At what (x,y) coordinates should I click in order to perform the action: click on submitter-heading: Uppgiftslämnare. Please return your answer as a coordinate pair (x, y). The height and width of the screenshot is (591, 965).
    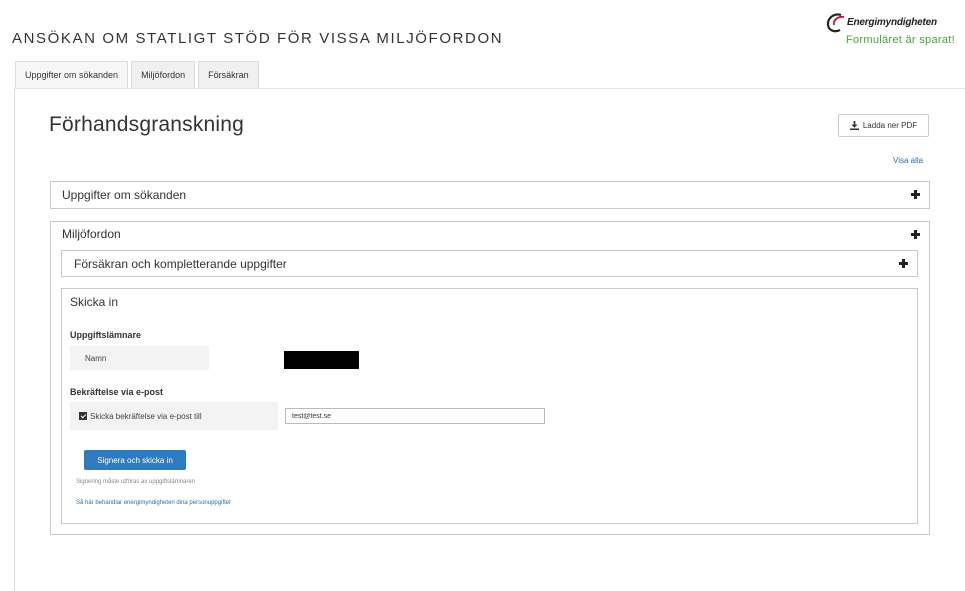
    Looking at the image, I should click on (106, 335).